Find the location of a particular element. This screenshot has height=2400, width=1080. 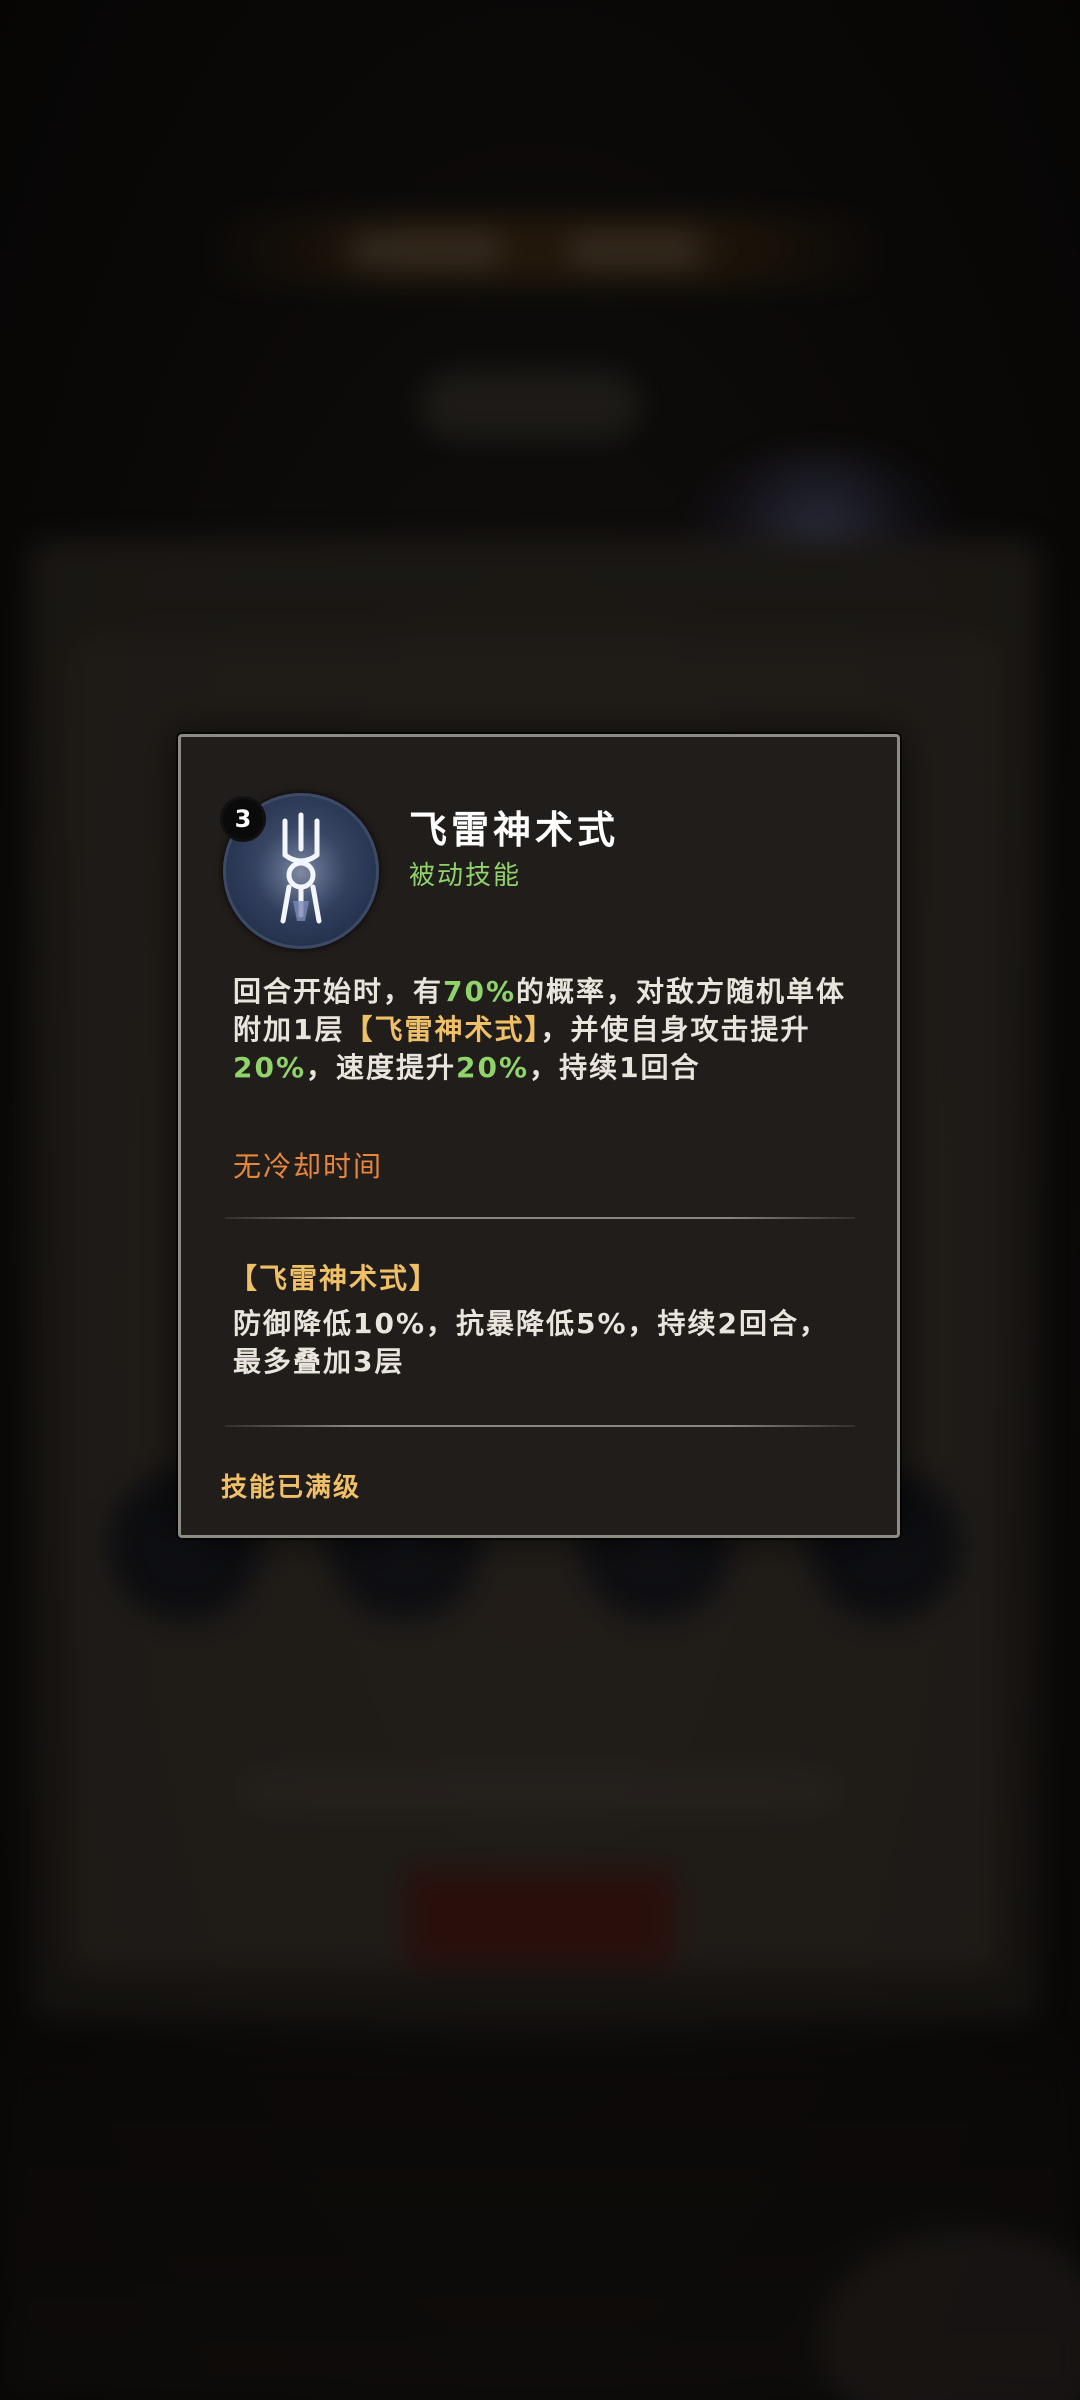

effect-name: 【飞雷神术式】 is located at coordinates (334, 1278).